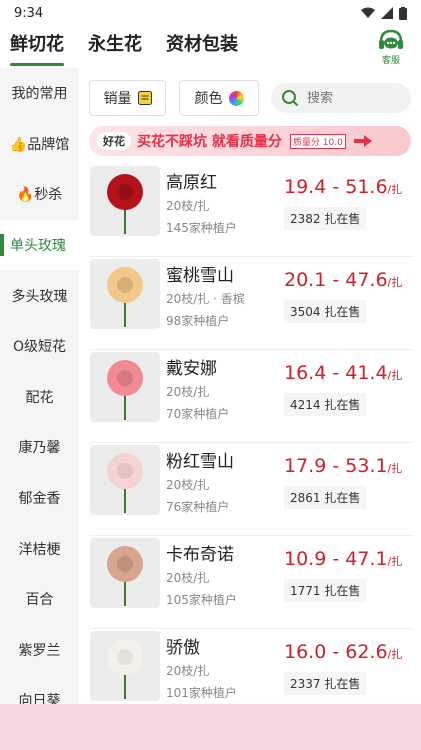 The width and height of the screenshot is (421, 750). Describe the element at coordinates (251, 210) in the screenshot. I see `product-item: 高原红 20枝/扎 145家种植户 19.4 - 51.6/扎 2382 扎在售` at that location.